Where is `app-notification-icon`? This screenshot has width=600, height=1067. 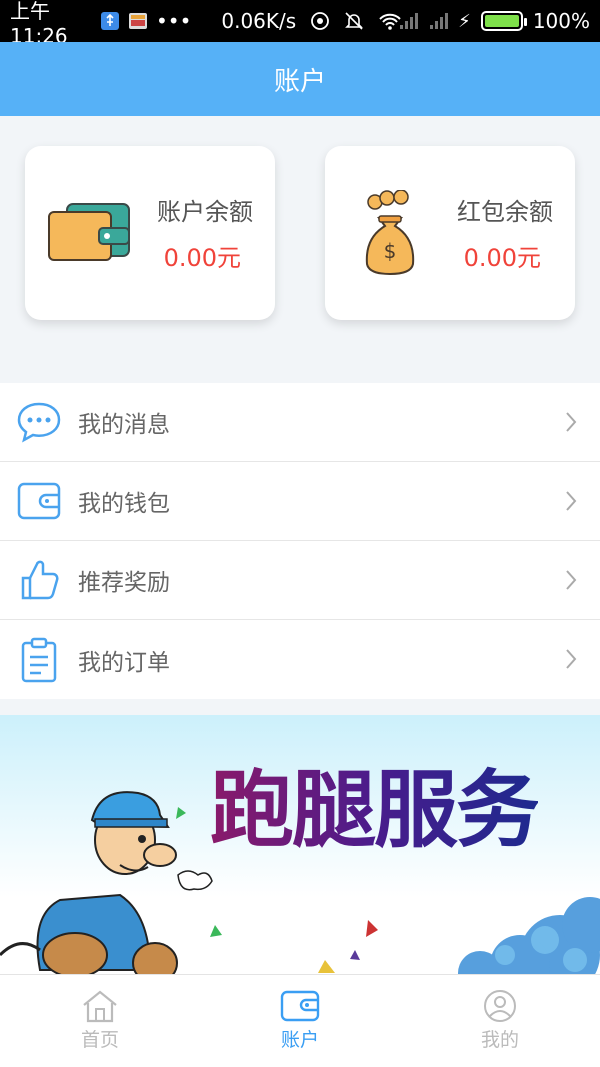
app-notification-icon is located at coordinates (138, 21).